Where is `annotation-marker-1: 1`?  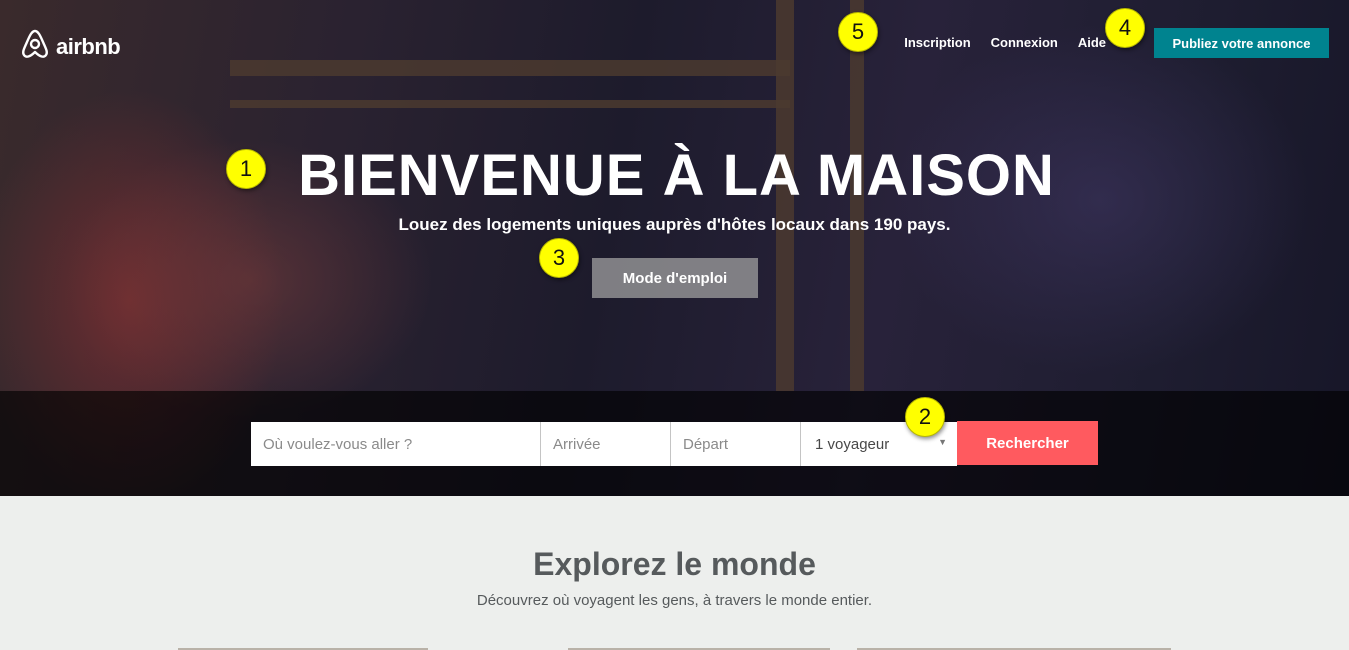 annotation-marker-1: 1 is located at coordinates (246, 169).